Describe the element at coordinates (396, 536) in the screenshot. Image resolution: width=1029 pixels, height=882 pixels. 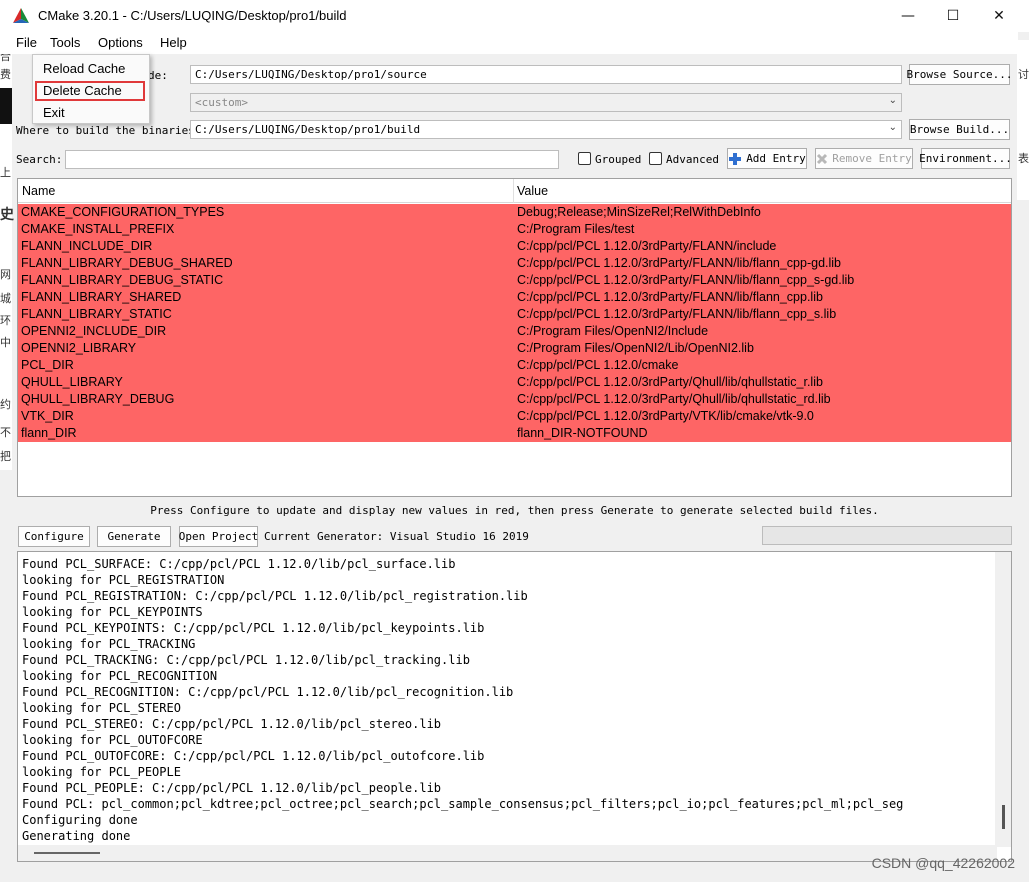
I see `current-generator-text: Current Generator: Visual Studio 16 2019` at that location.